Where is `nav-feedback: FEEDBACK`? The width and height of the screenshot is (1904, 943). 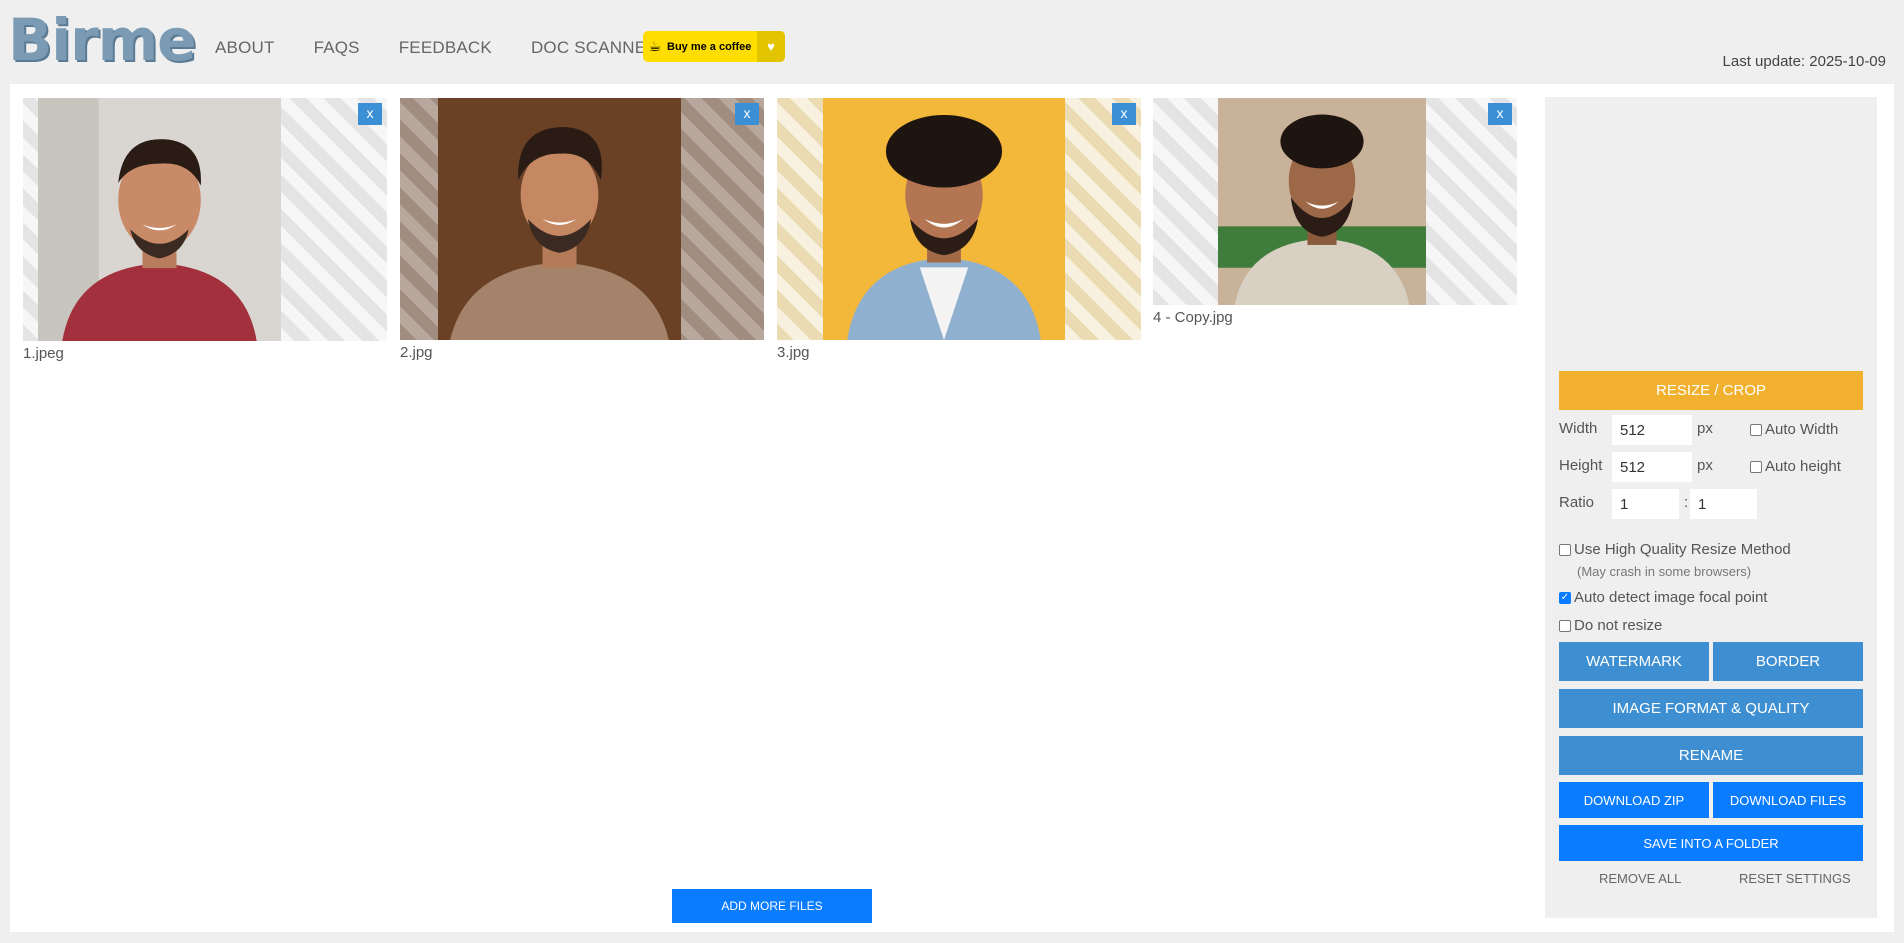
nav-feedback: FEEDBACK is located at coordinates (445, 48).